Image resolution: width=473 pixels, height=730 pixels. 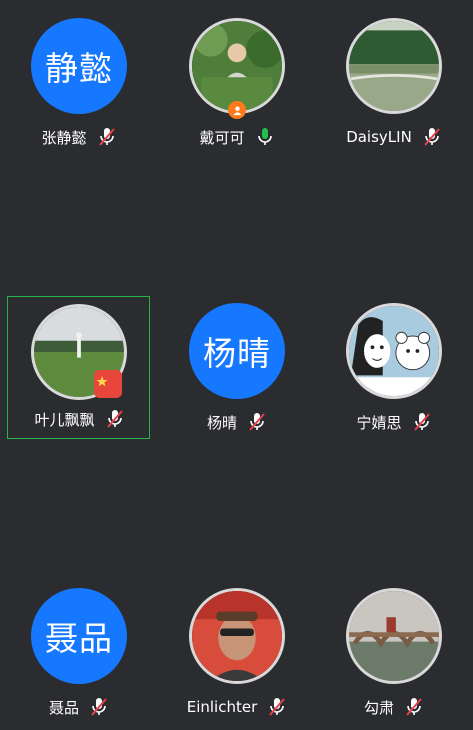 I want to click on participant-label: DaisyLIN, so click(x=394, y=137).